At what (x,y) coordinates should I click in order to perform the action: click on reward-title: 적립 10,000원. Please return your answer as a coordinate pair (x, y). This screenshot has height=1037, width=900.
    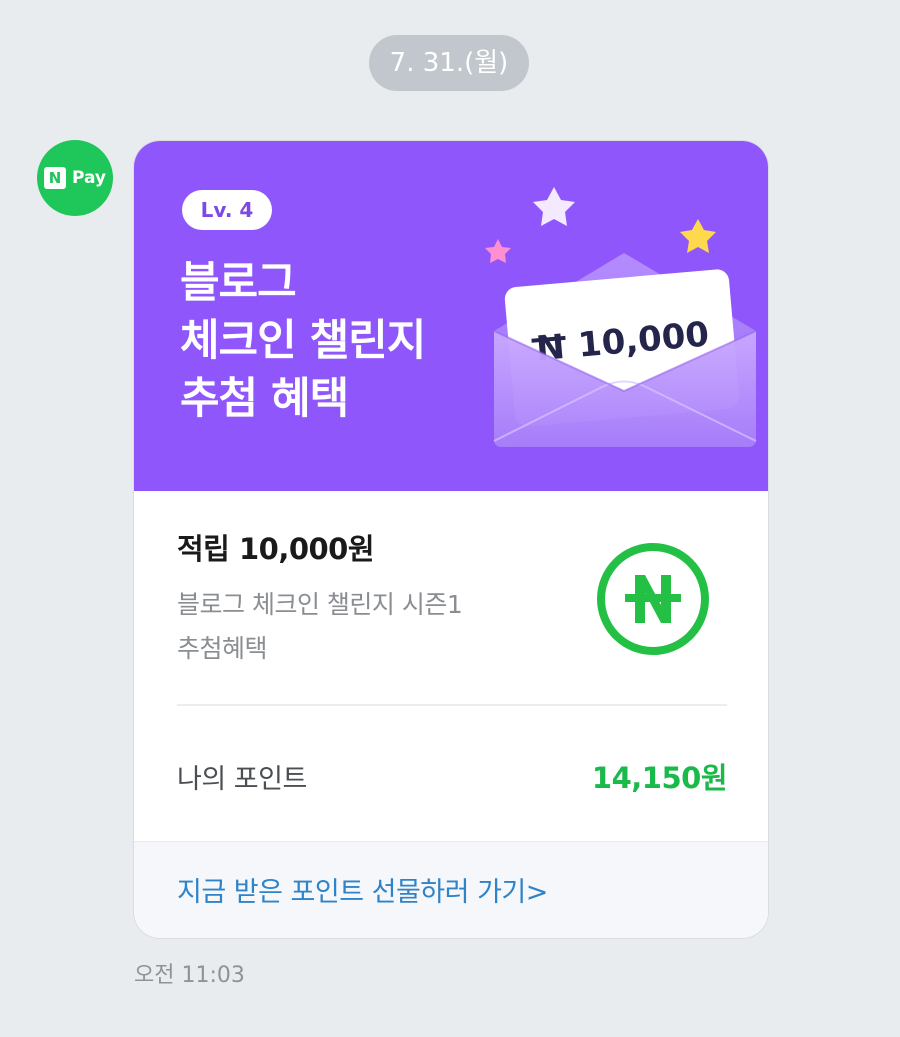
    Looking at the image, I should click on (276, 549).